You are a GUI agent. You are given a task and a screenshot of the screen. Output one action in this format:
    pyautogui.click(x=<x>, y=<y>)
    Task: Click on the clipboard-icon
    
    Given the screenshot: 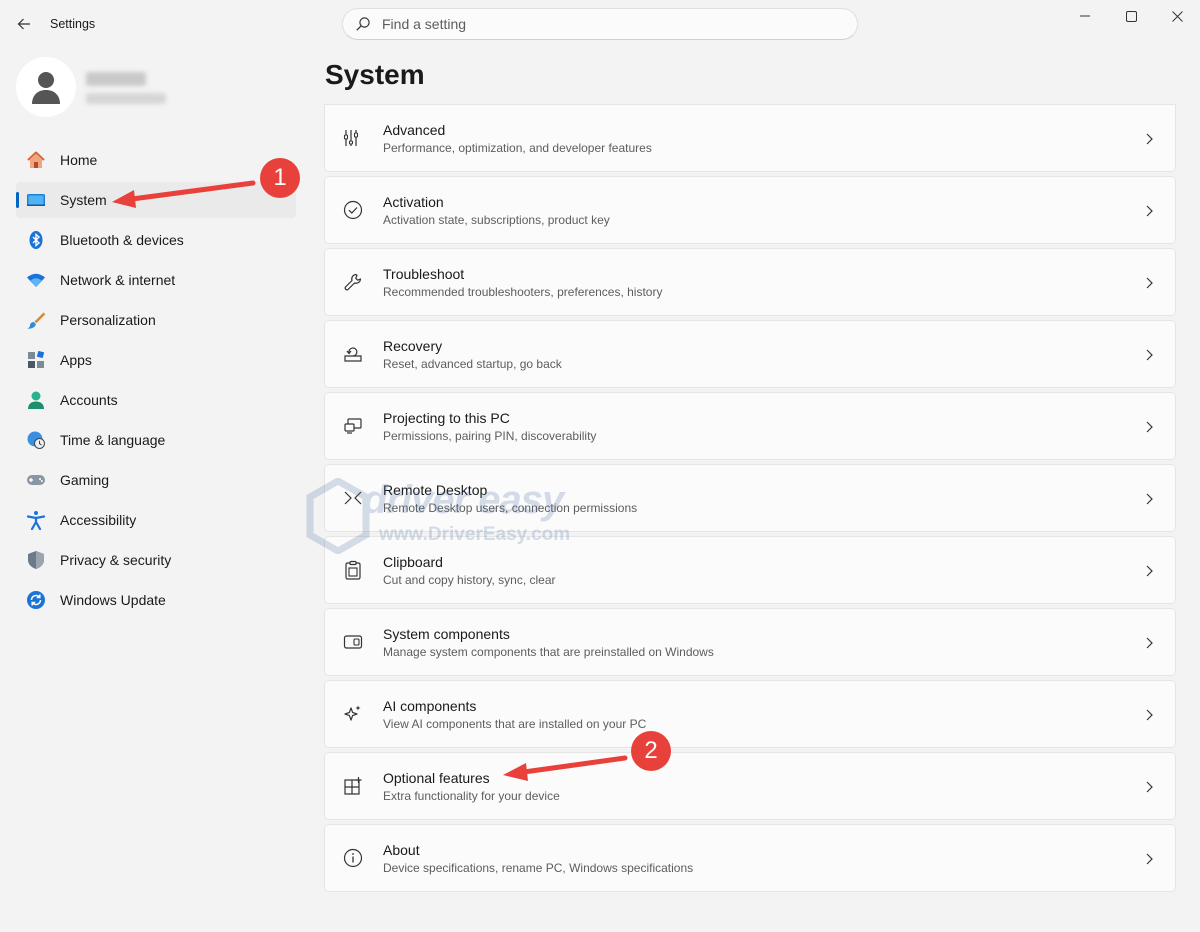 What is the action you would take?
    pyautogui.click(x=353, y=570)
    